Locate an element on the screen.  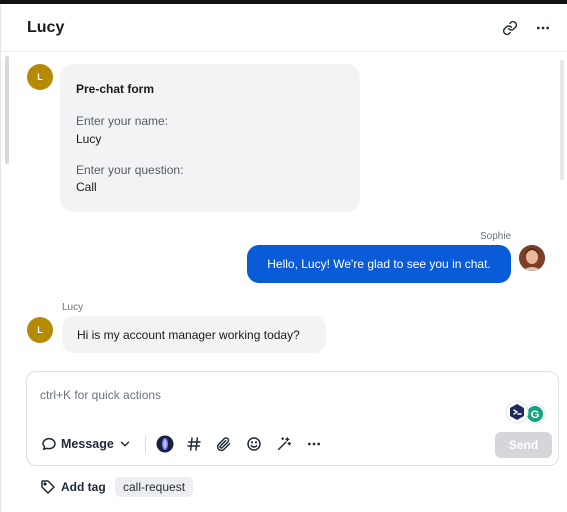
form-answer: Lucy is located at coordinates (89, 139).